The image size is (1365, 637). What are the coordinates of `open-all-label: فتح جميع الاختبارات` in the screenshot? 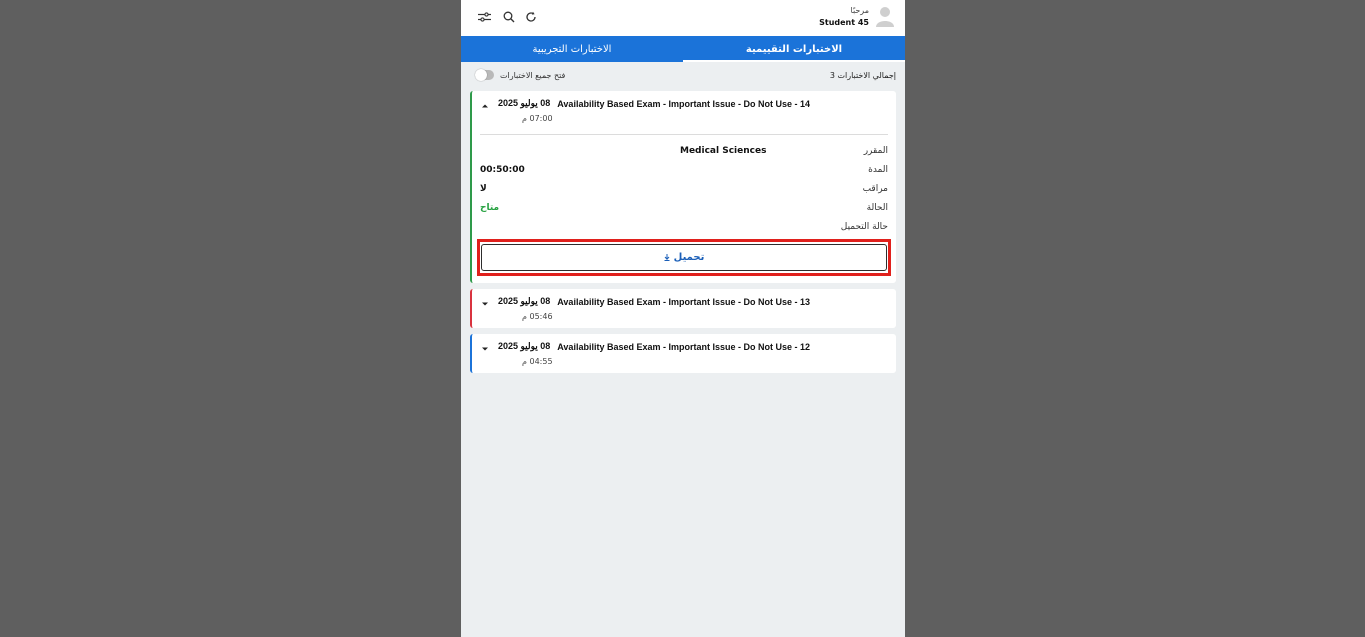 It's located at (533, 75).